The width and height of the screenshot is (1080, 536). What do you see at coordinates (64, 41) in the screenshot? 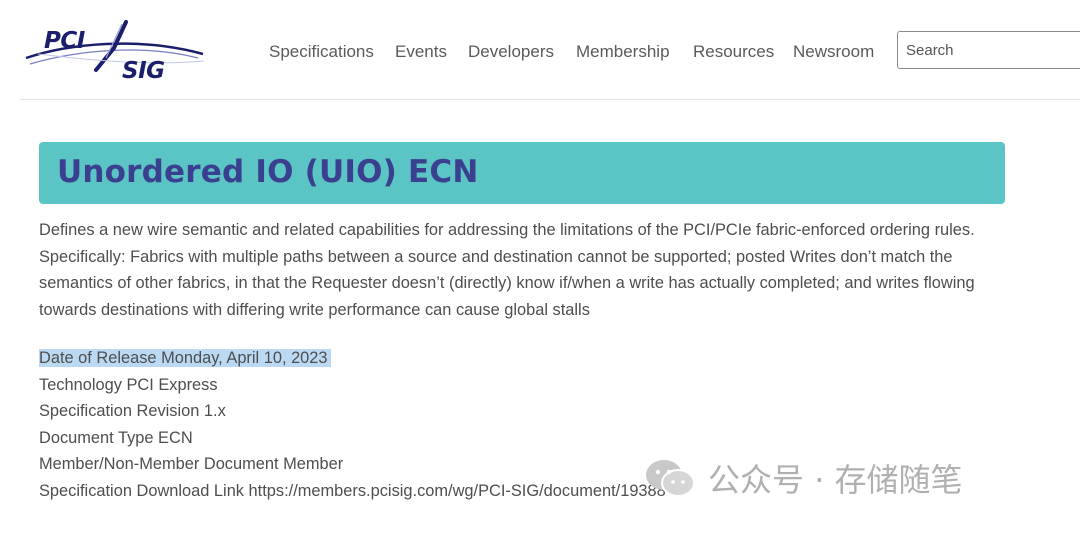
I see `logo-text-pci: PCI` at bounding box center [64, 41].